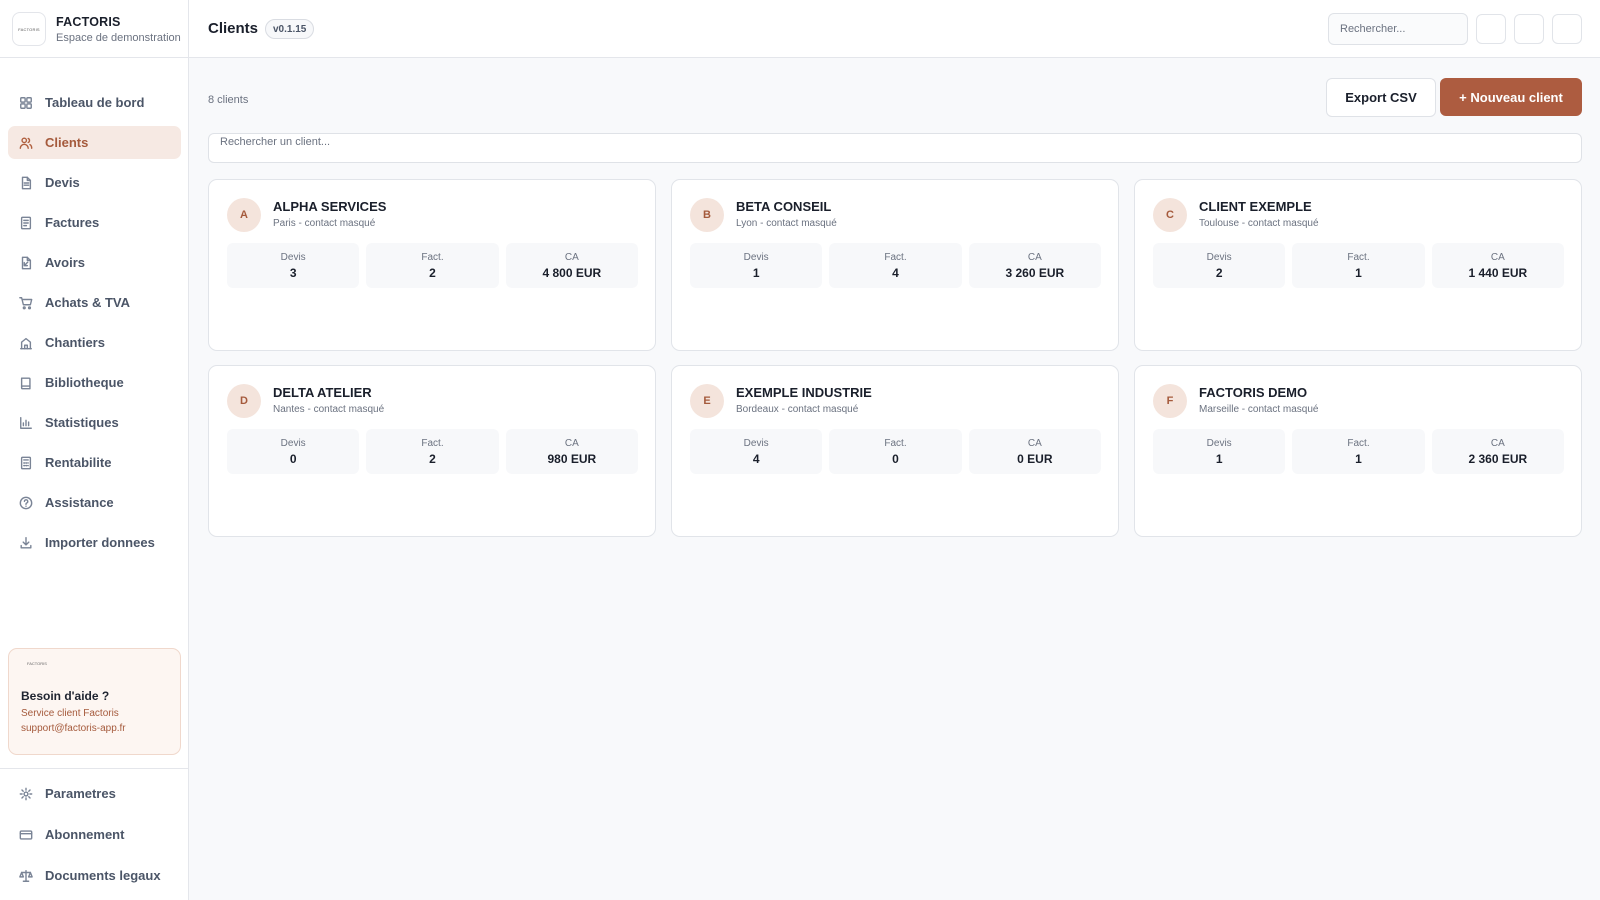 The width and height of the screenshot is (1600, 900). I want to click on client-count: 8 clients, so click(228, 100).